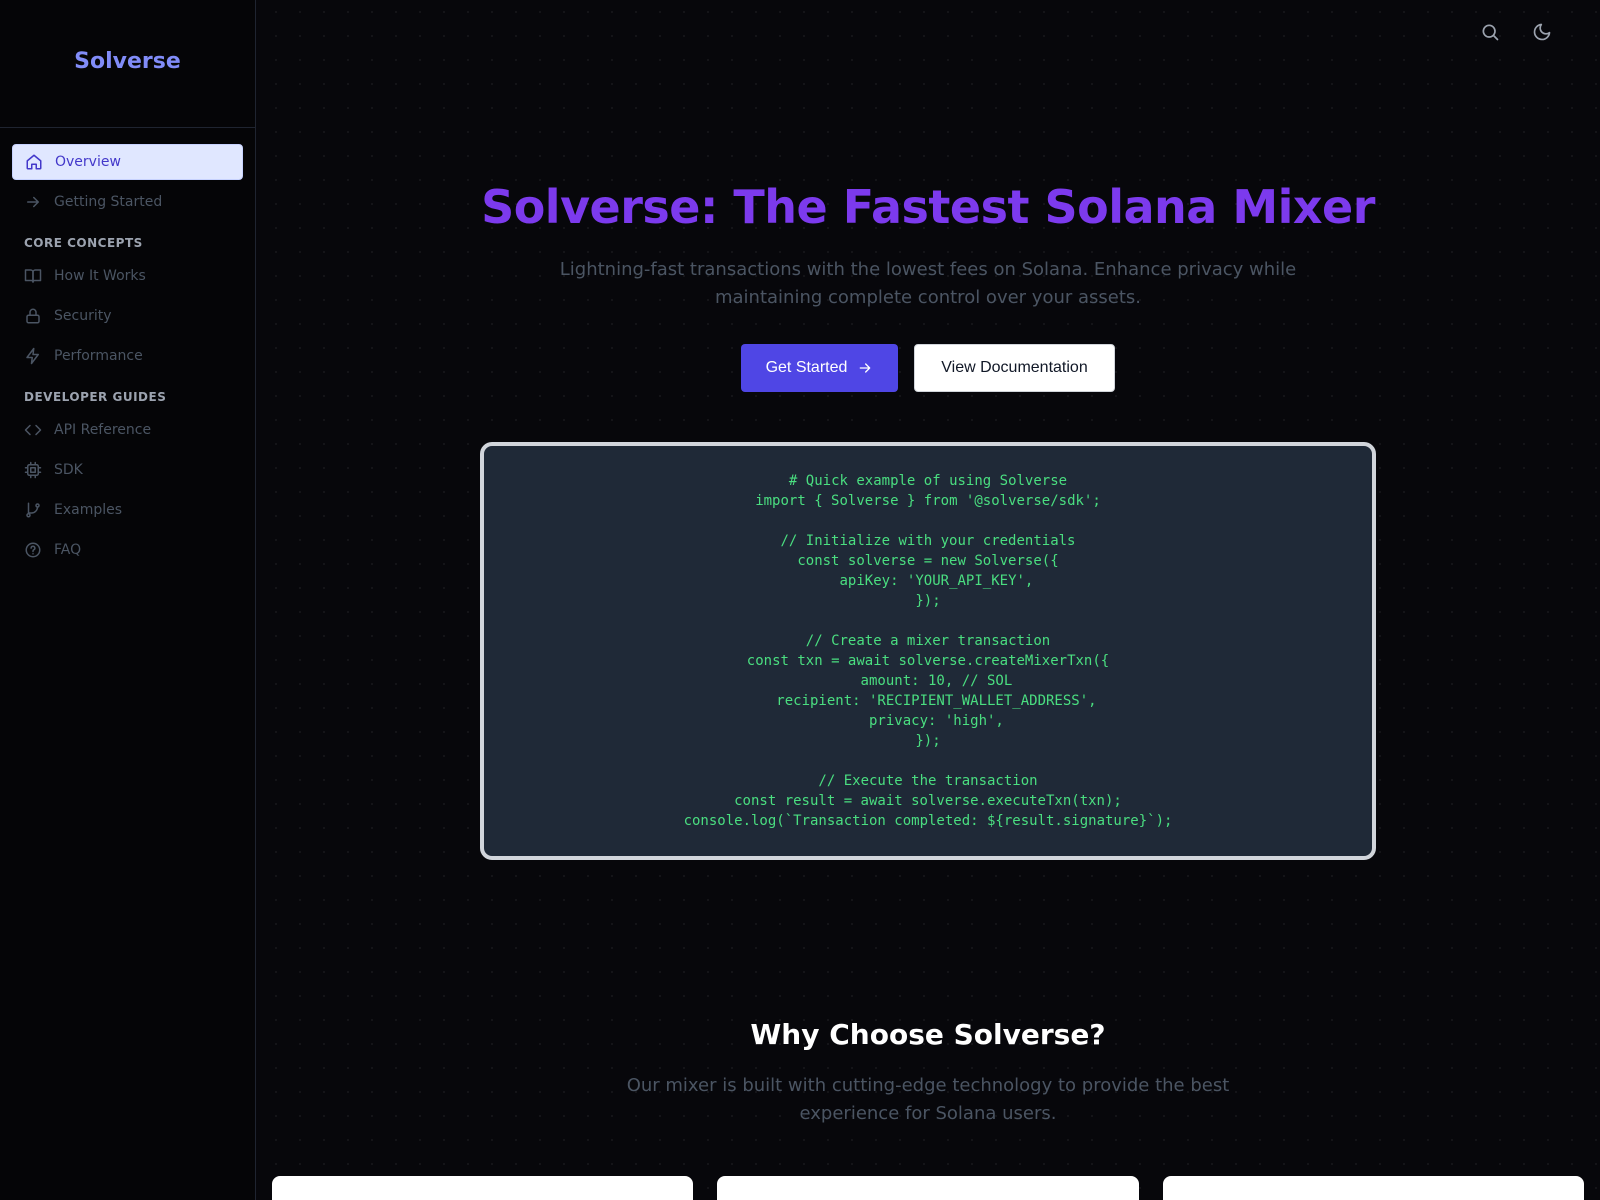  Describe the element at coordinates (33, 356) in the screenshot. I see `lightning-icon` at that location.